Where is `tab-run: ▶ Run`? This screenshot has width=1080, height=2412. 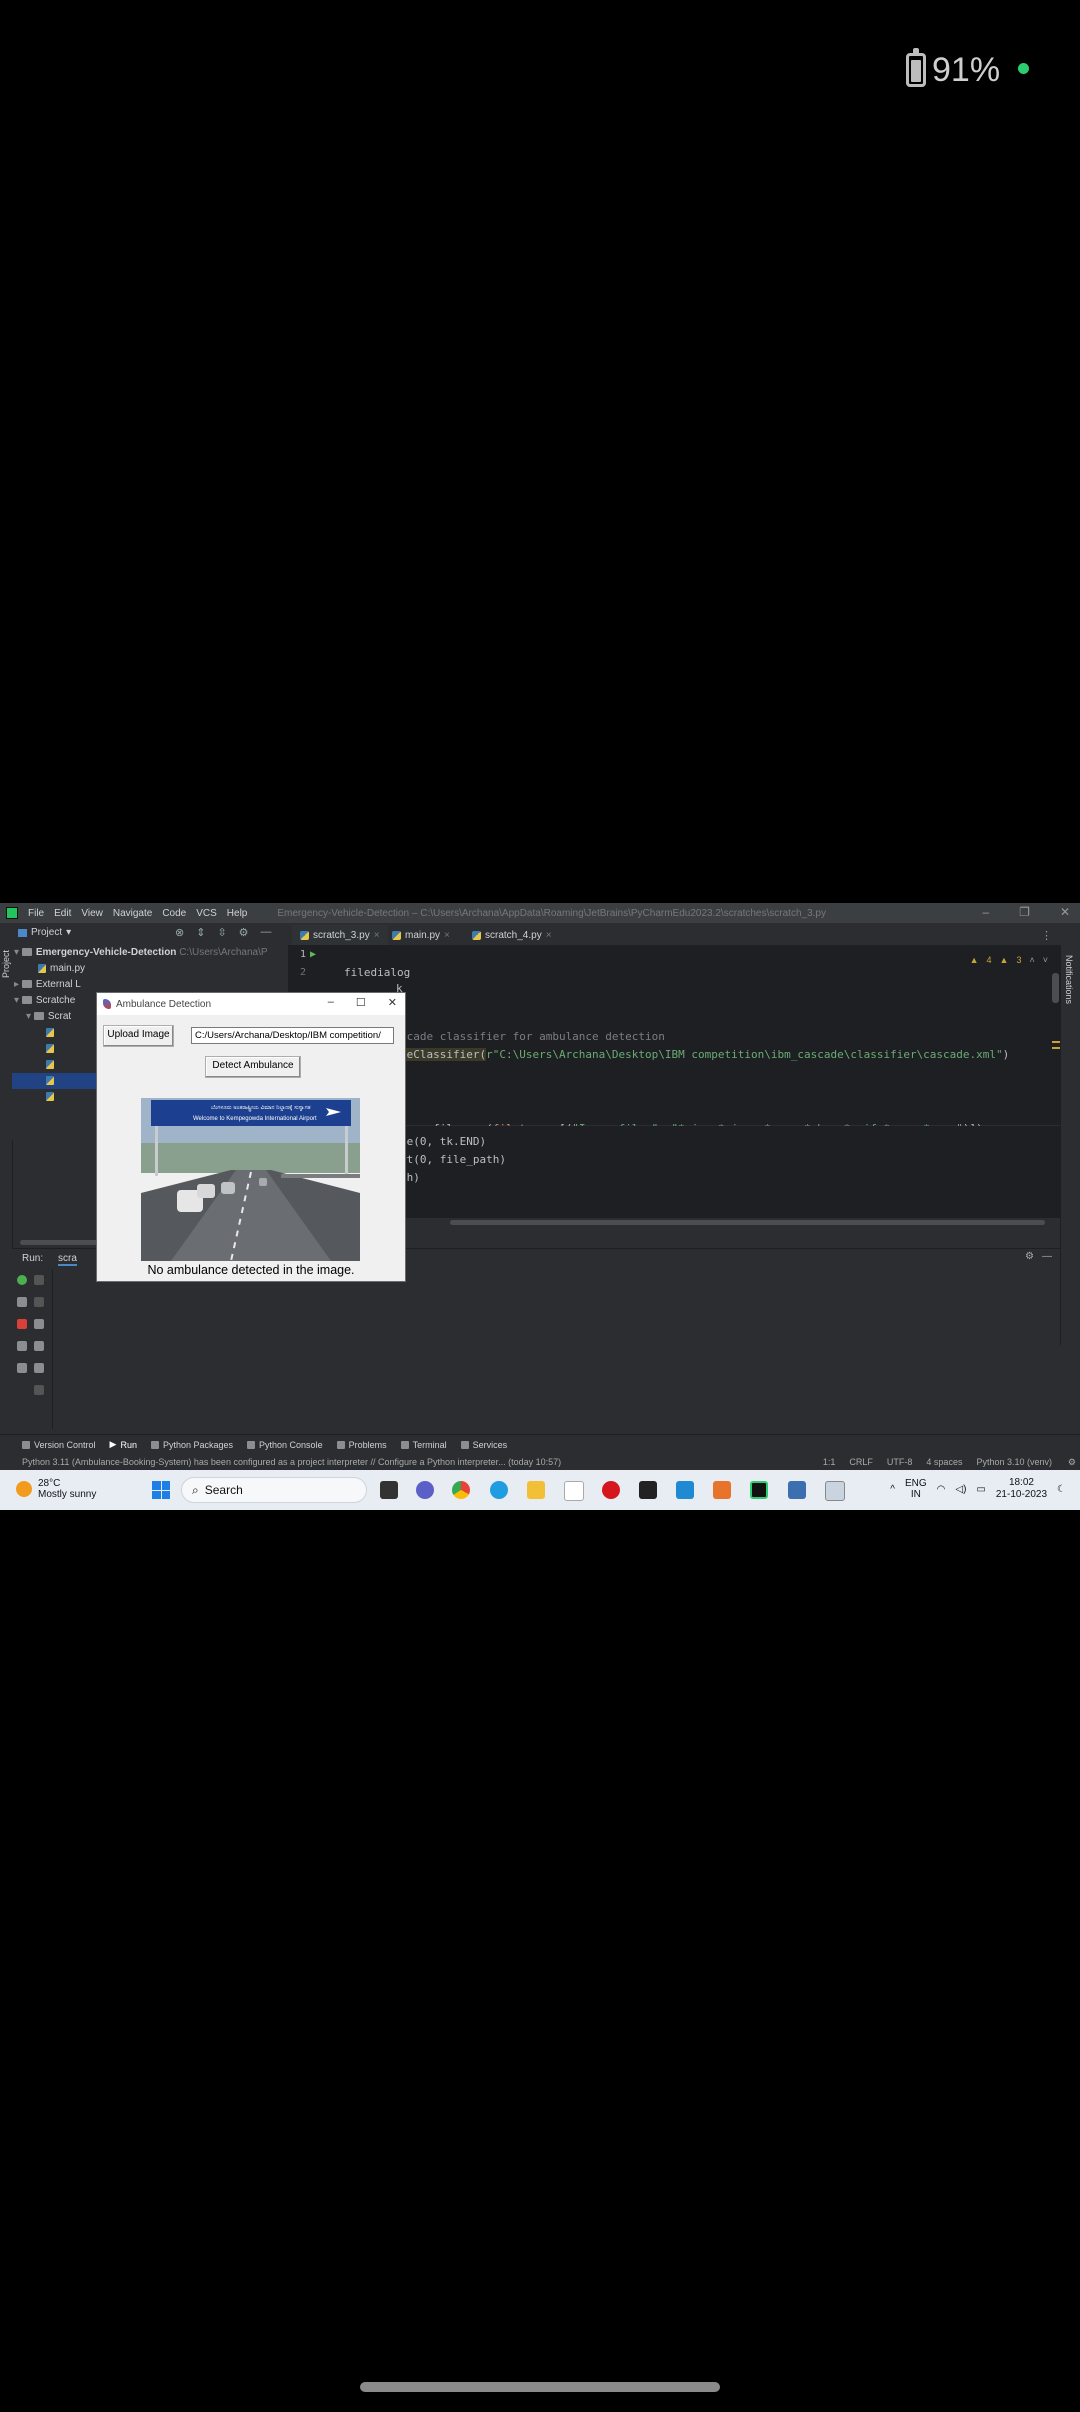
tab-run: ▶ Run is located at coordinates (123, 1444).